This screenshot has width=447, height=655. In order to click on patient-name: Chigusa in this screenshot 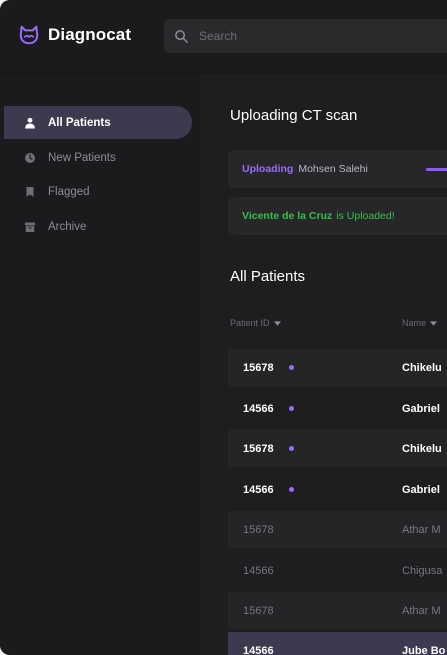, I will do `click(422, 570)`.